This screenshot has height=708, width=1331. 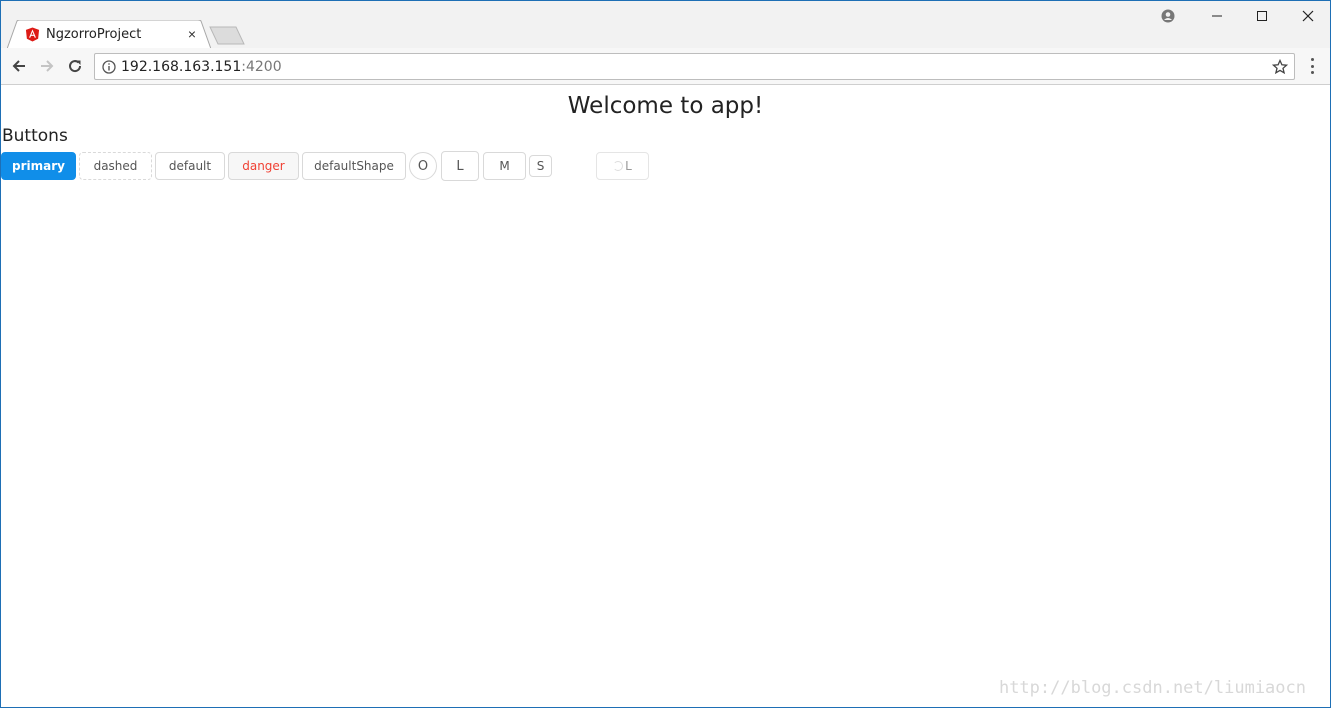 I want to click on url-host: 192.168.163.151, so click(x=181, y=67).